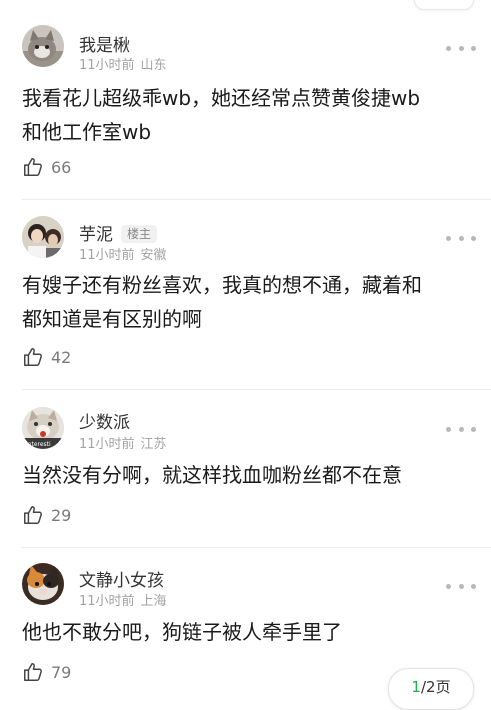 The image size is (491, 710). Describe the element at coordinates (139, 234) in the screenshot. I see `op-badge: 楼主` at that location.